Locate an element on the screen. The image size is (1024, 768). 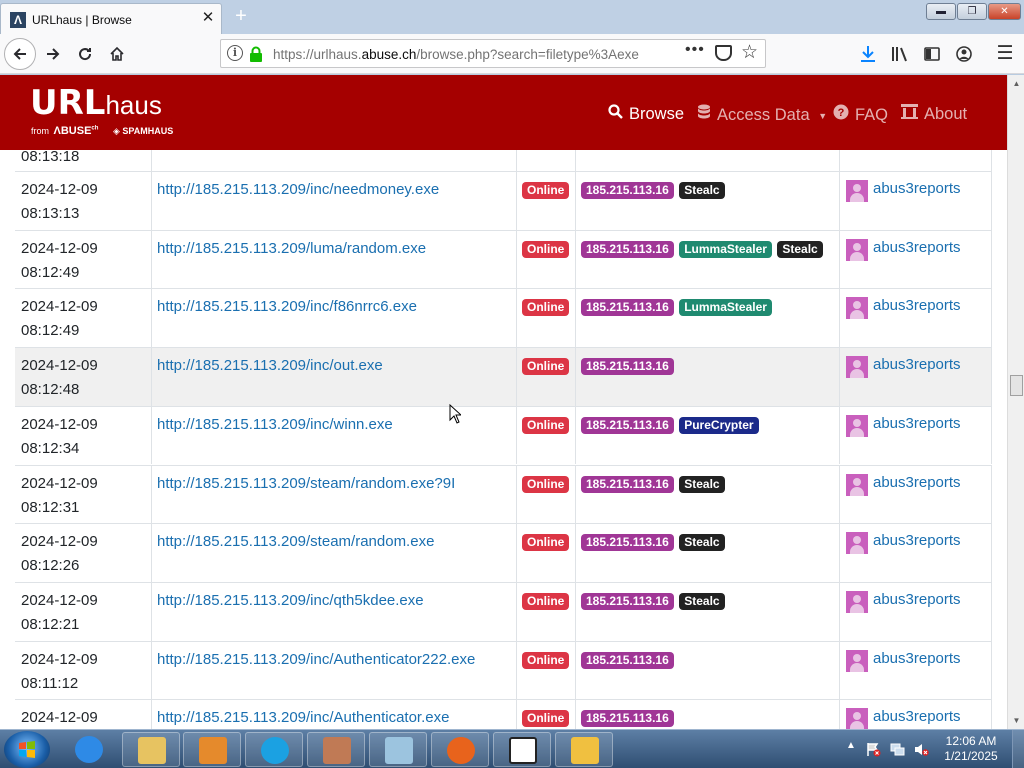
volume-muted-icon is located at coordinates (921, 749).